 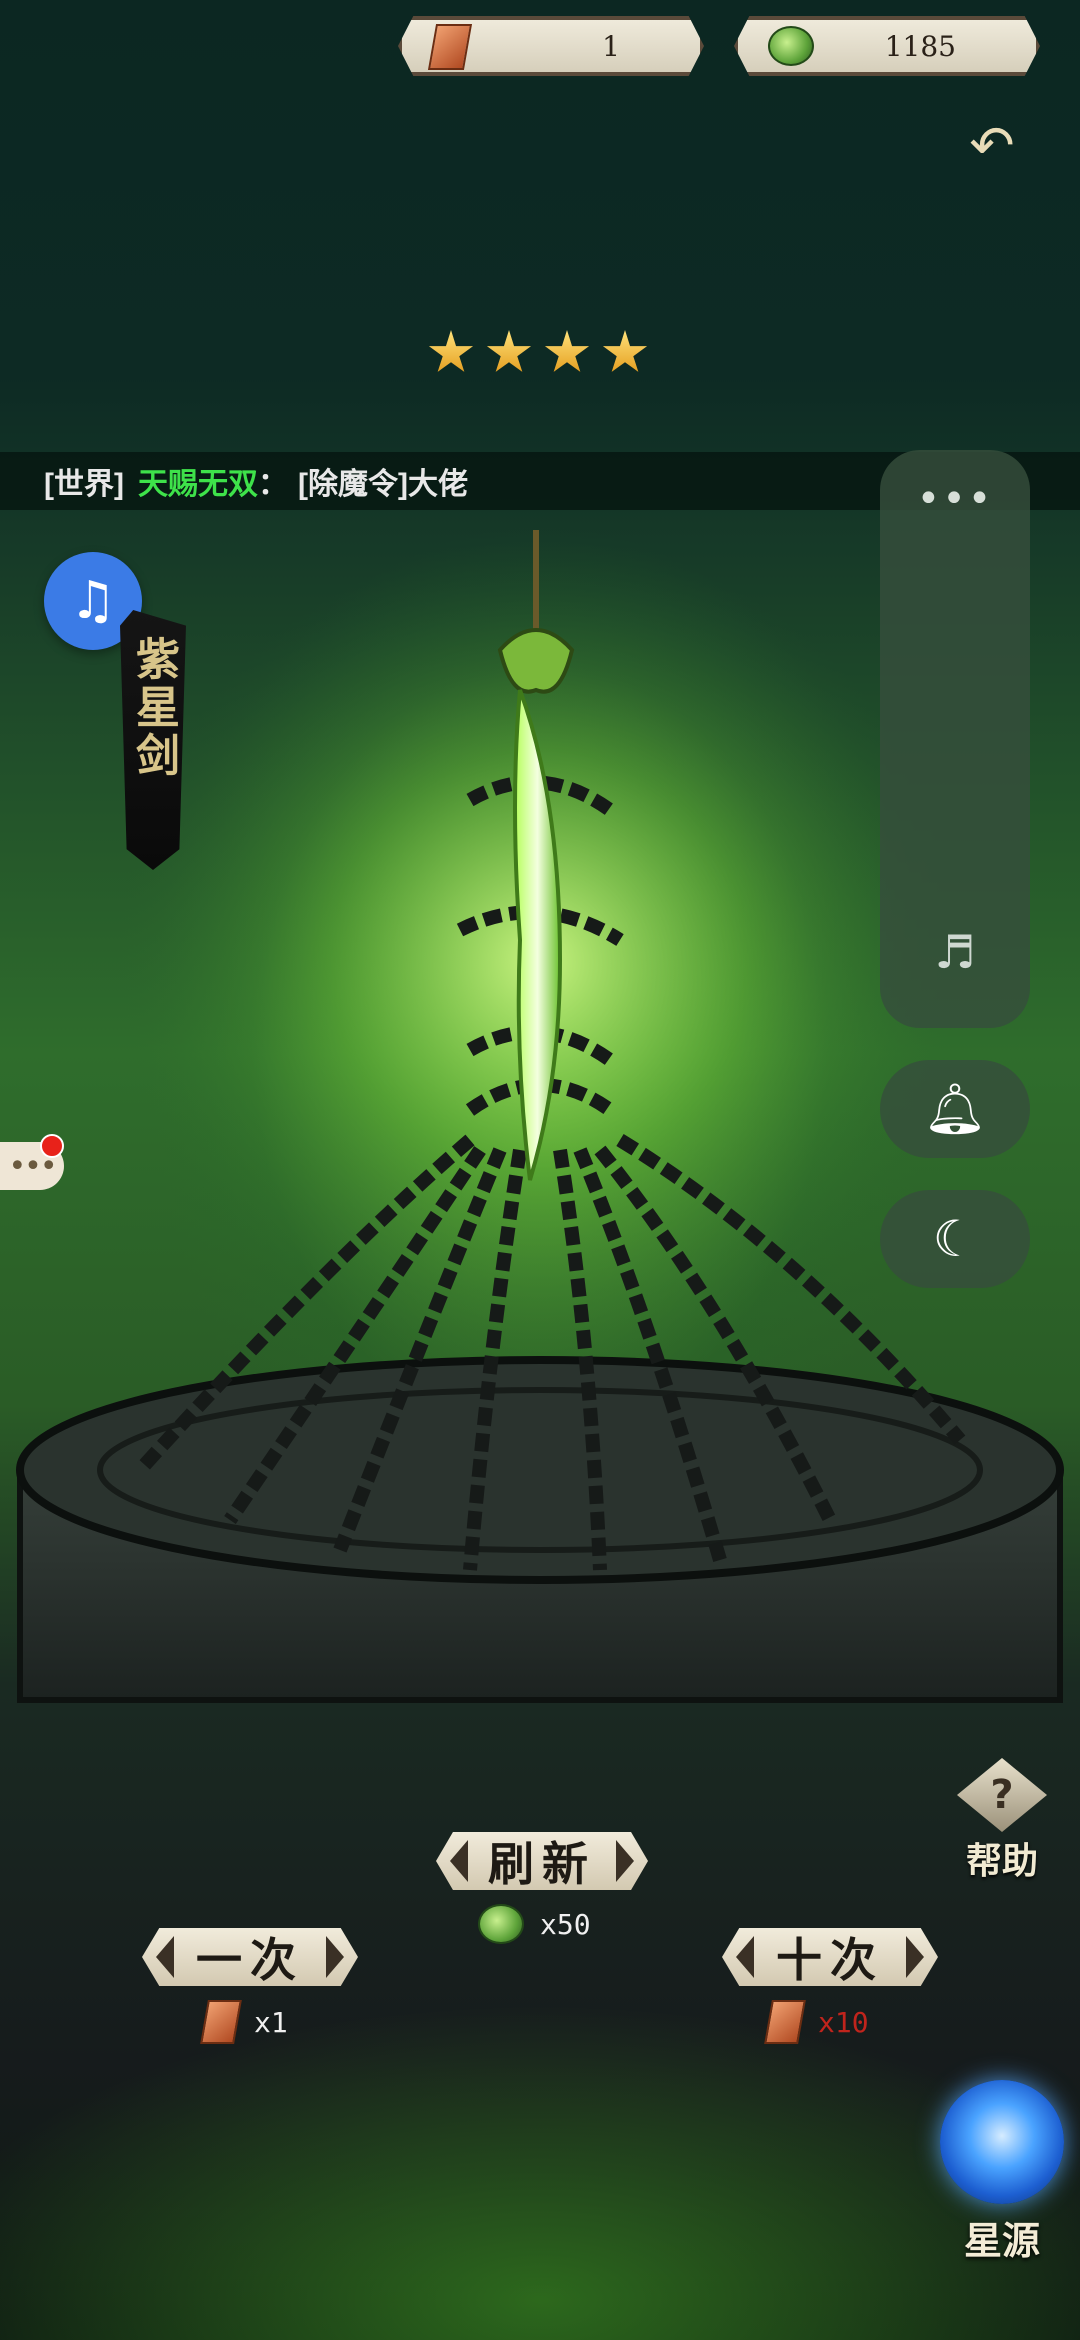 I want to click on chat-sender: 天赐无双, so click(x=198, y=481).